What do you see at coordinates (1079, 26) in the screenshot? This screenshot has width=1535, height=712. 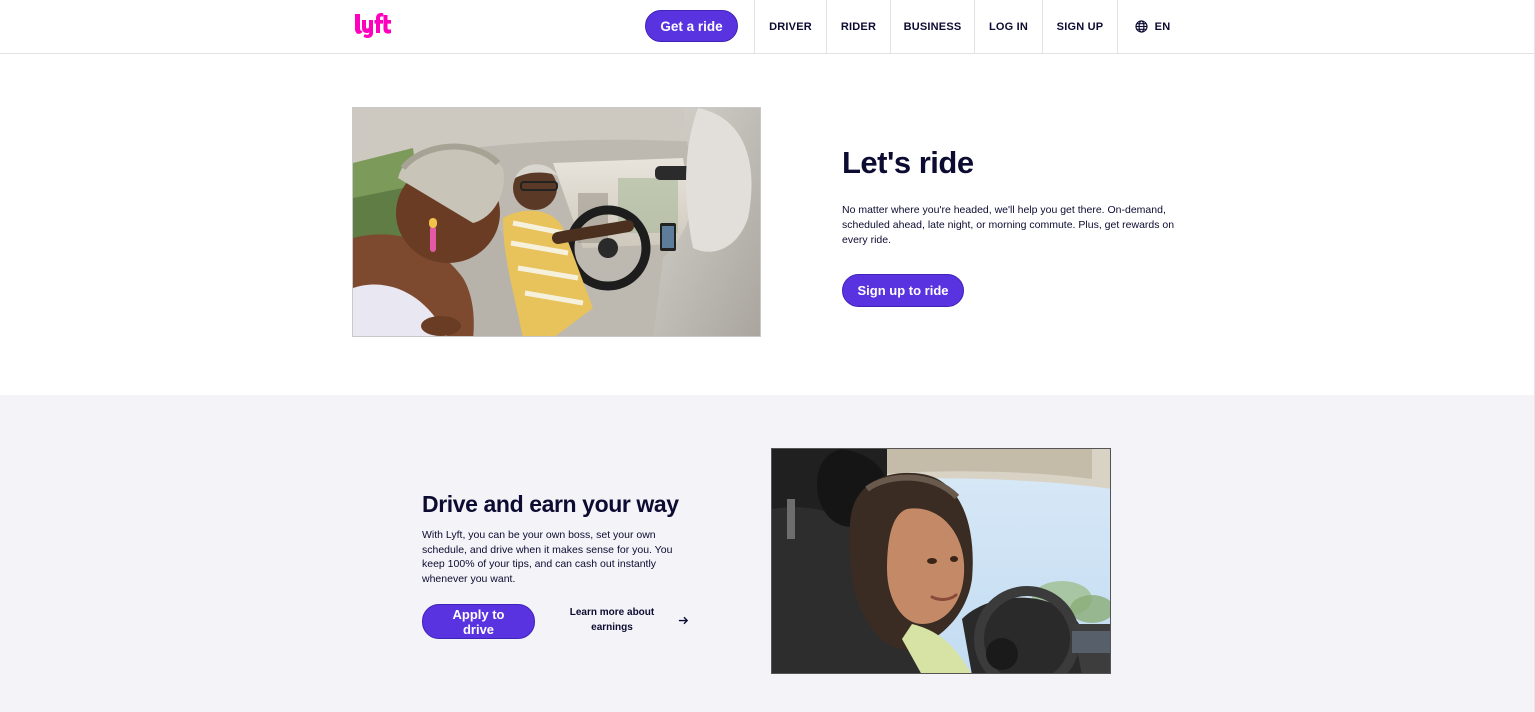 I see `nav-sign-up: SIGN UP` at bounding box center [1079, 26].